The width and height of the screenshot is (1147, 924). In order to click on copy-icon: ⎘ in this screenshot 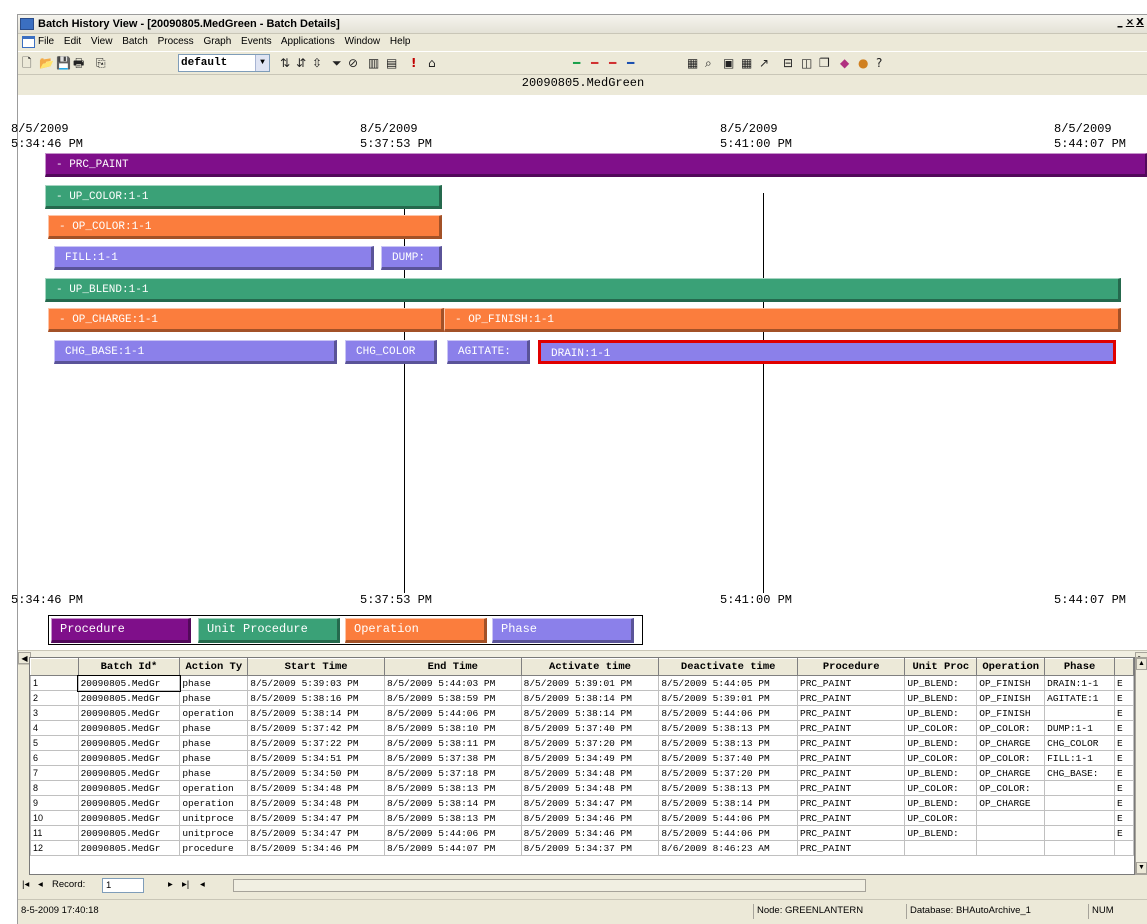, I will do `click(101, 63)`.